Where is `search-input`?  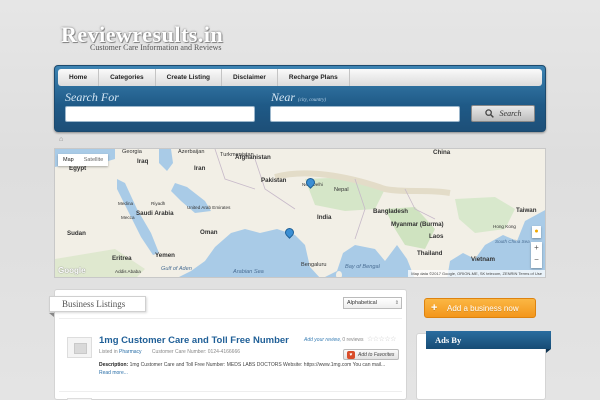 search-input is located at coordinates (160, 114).